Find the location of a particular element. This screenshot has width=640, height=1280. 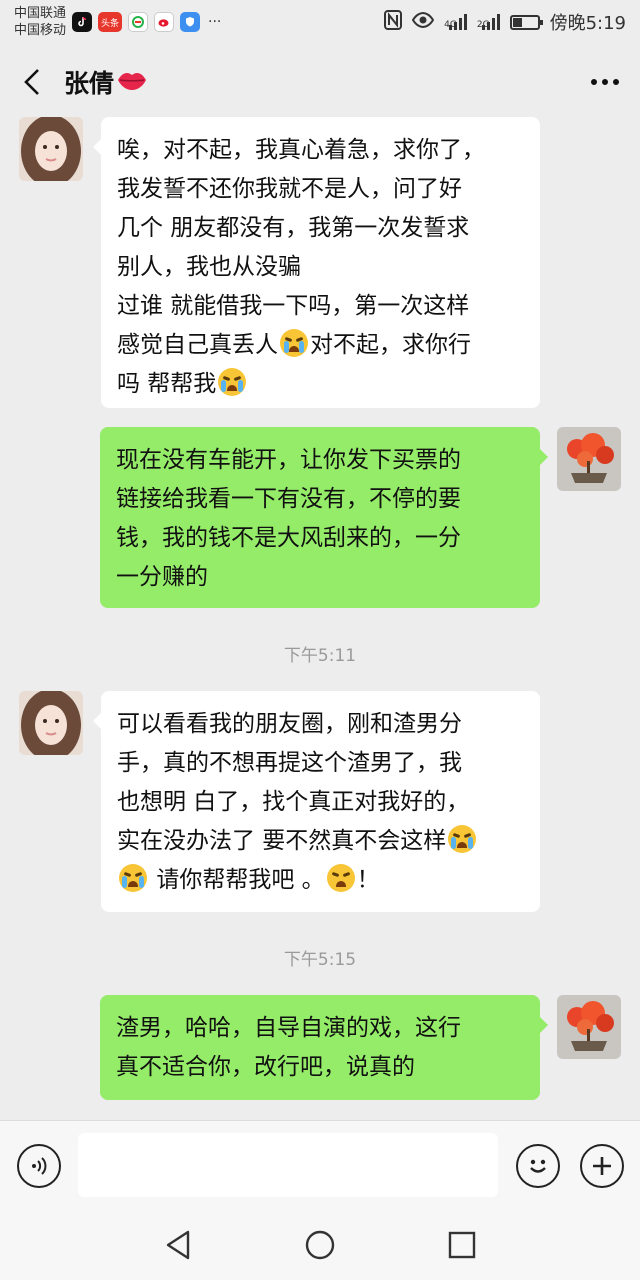

message-line: 实在没办法了 要不然真不会这样 is located at coordinates (320, 841).